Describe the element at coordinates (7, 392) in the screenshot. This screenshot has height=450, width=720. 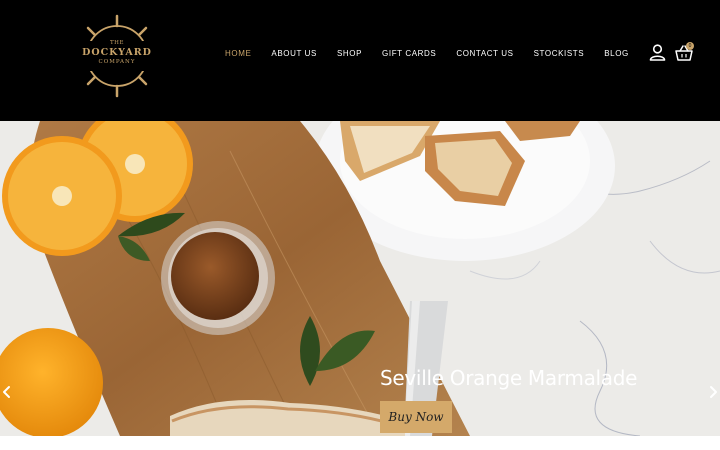
I see `chevron-left-icon` at that location.